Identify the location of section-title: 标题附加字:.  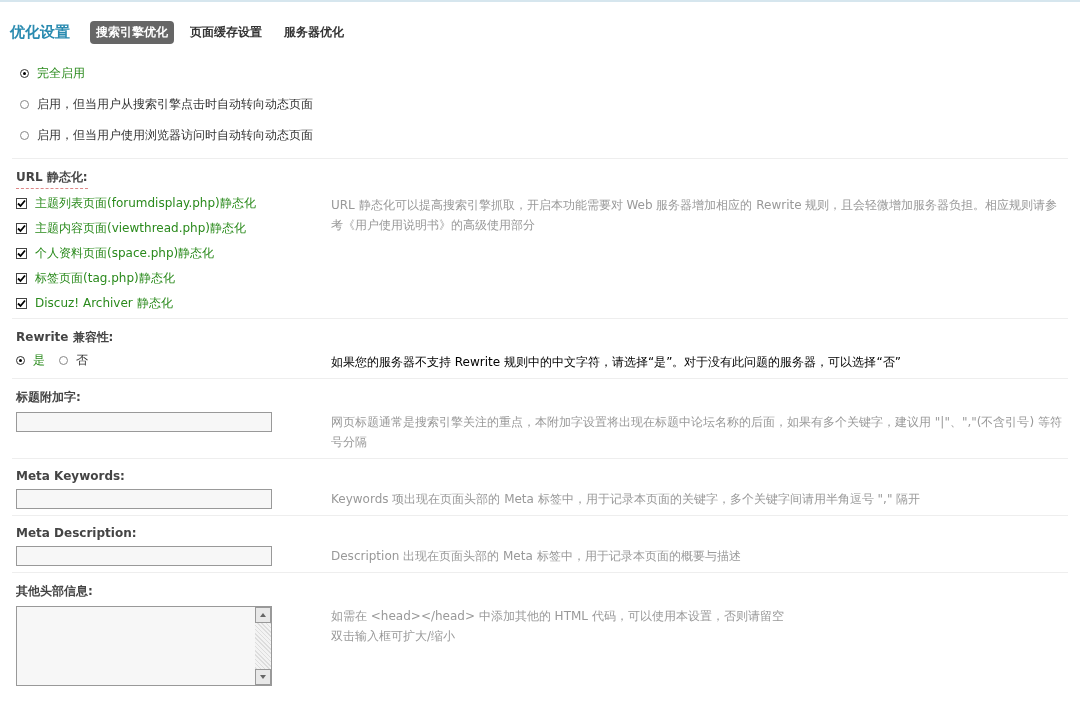
(48, 397).